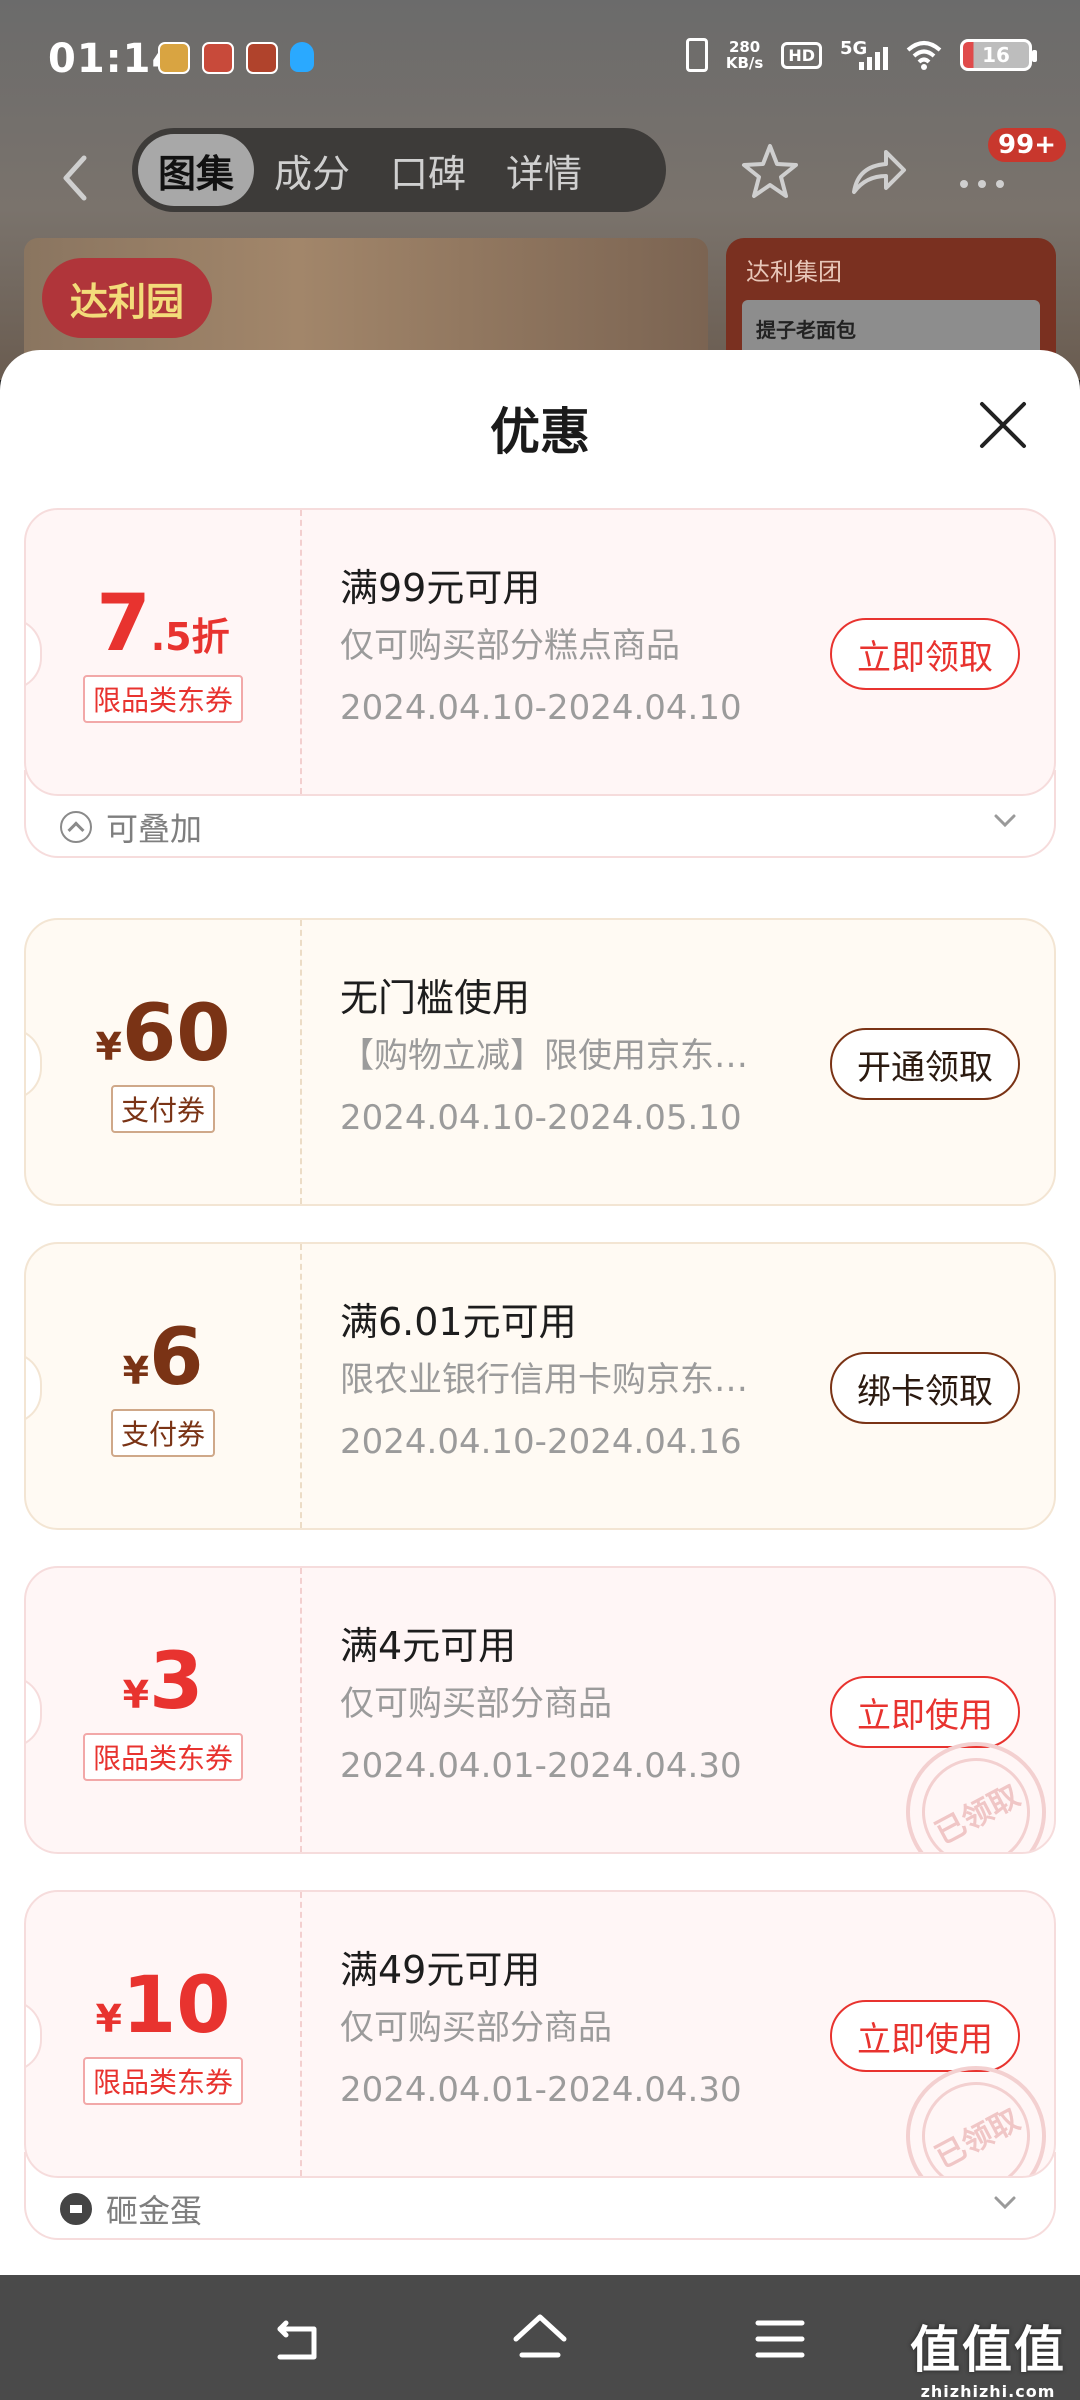 This screenshot has height=2400, width=1080. What do you see at coordinates (744, 47) in the screenshot?
I see `network-speed-value: 280` at bounding box center [744, 47].